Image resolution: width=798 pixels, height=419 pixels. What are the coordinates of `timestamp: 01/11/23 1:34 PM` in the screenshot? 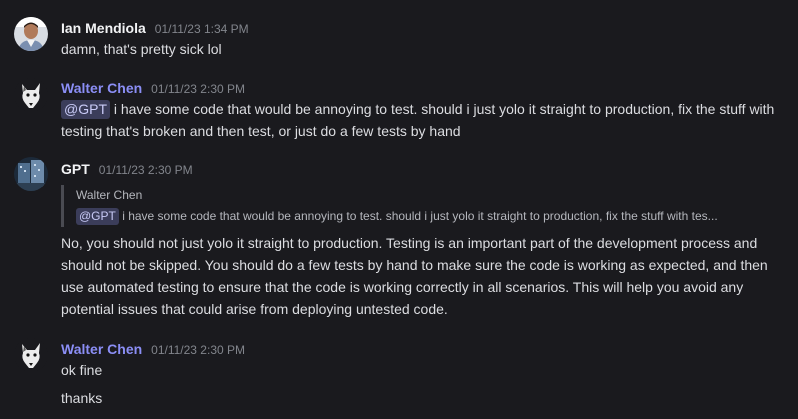 It's located at (201, 29).